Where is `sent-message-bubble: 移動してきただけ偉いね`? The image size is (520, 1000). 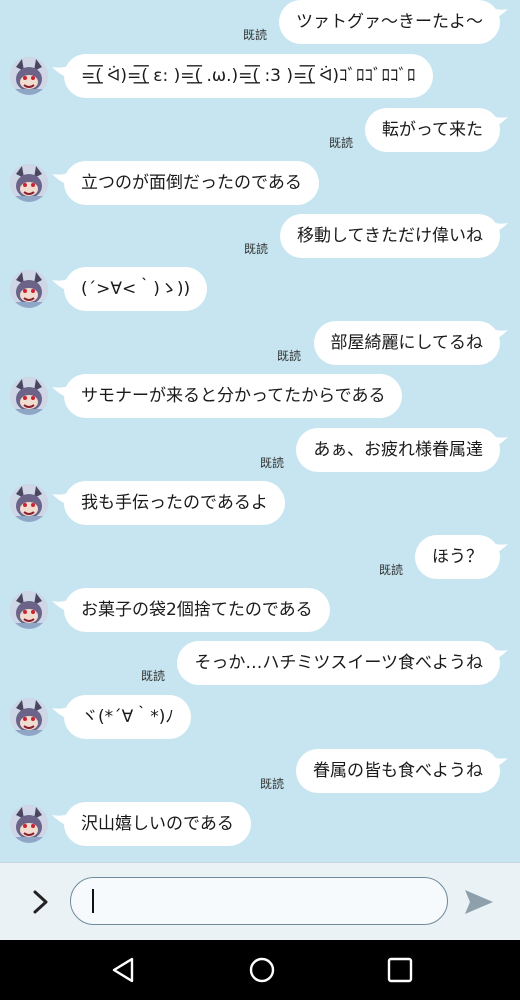 sent-message-bubble: 移動してきただけ偉いね is located at coordinates (390, 236).